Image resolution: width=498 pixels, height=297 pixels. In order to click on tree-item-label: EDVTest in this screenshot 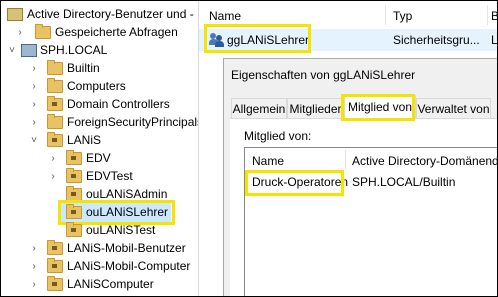, I will do `click(109, 176)`.